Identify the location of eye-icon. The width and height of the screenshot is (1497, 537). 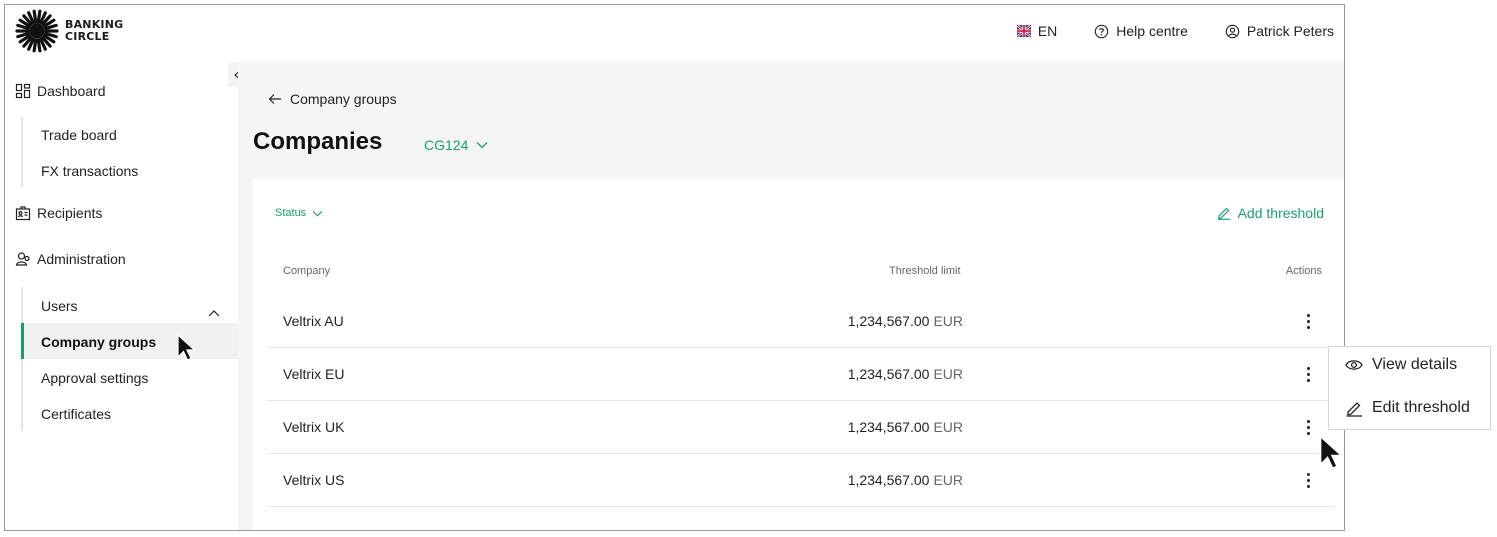
(1354, 365).